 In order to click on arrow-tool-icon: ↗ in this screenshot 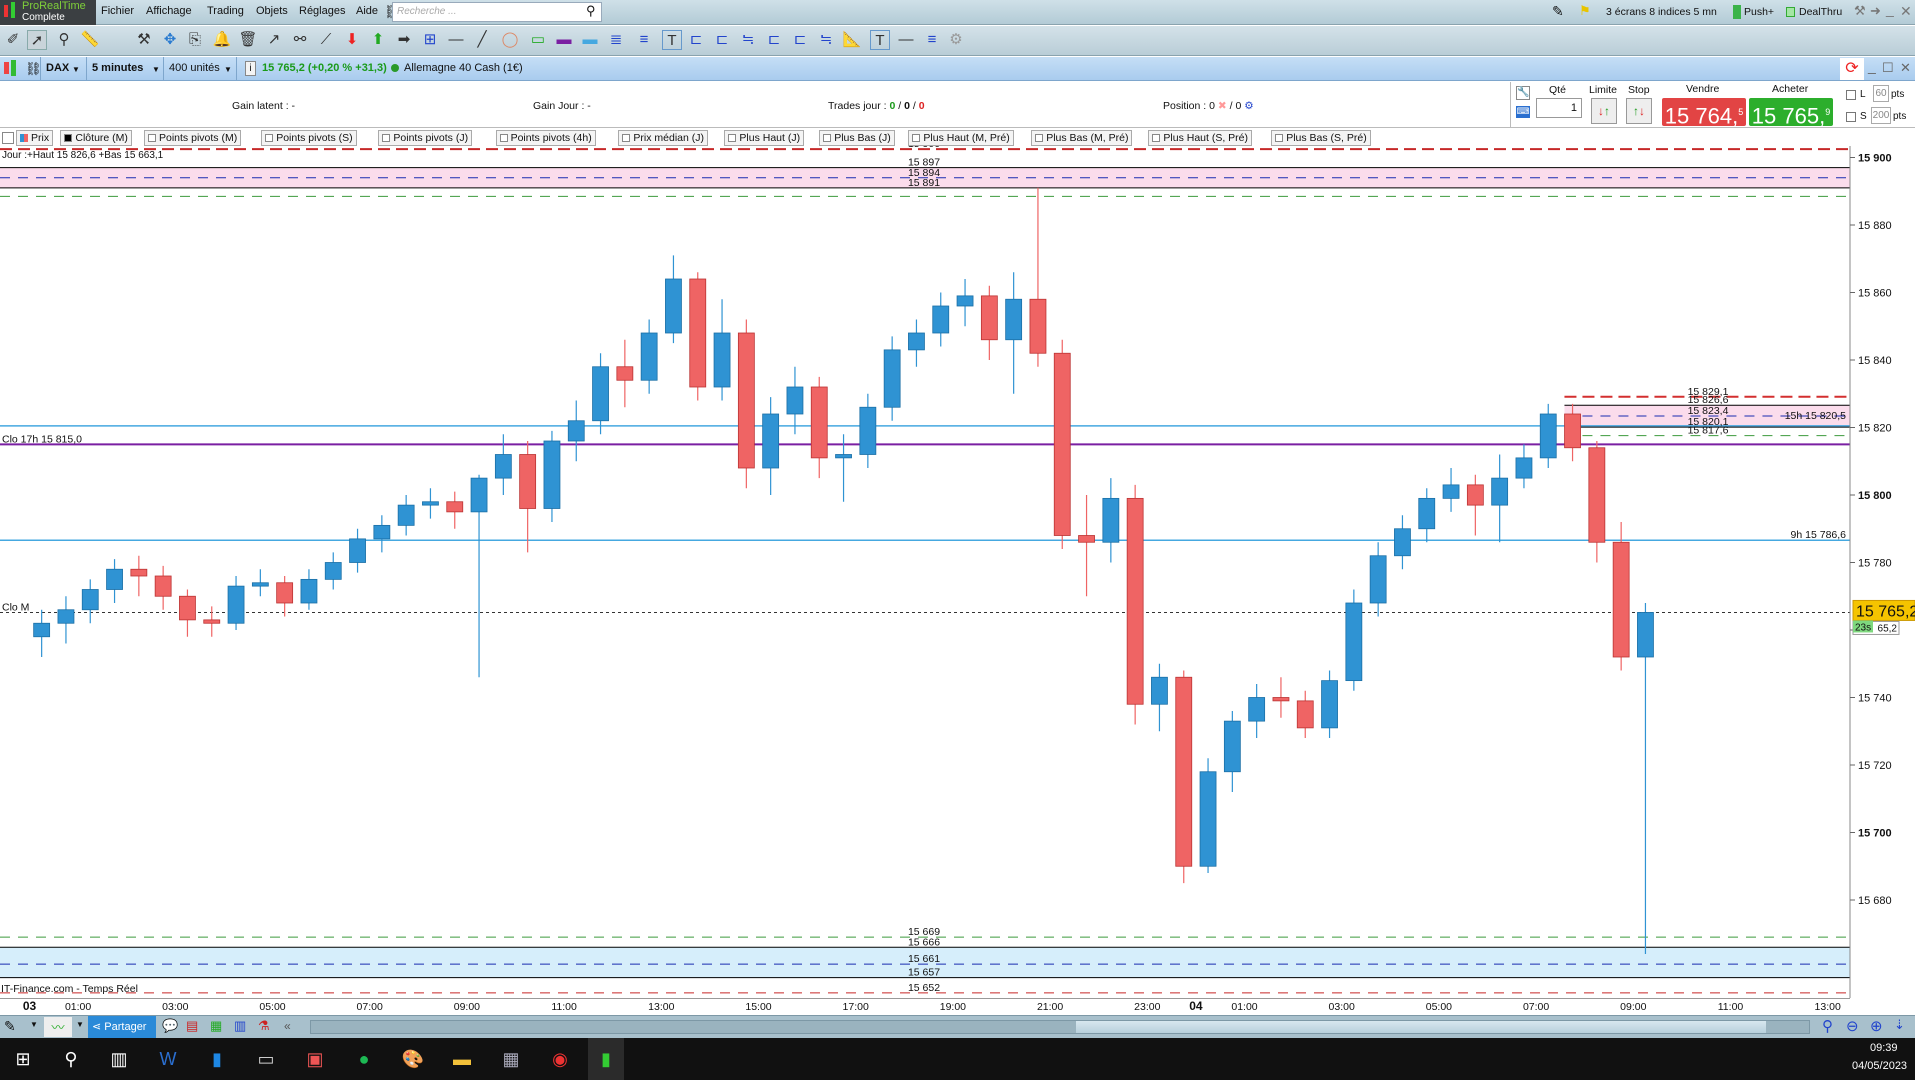, I will do `click(274, 40)`.